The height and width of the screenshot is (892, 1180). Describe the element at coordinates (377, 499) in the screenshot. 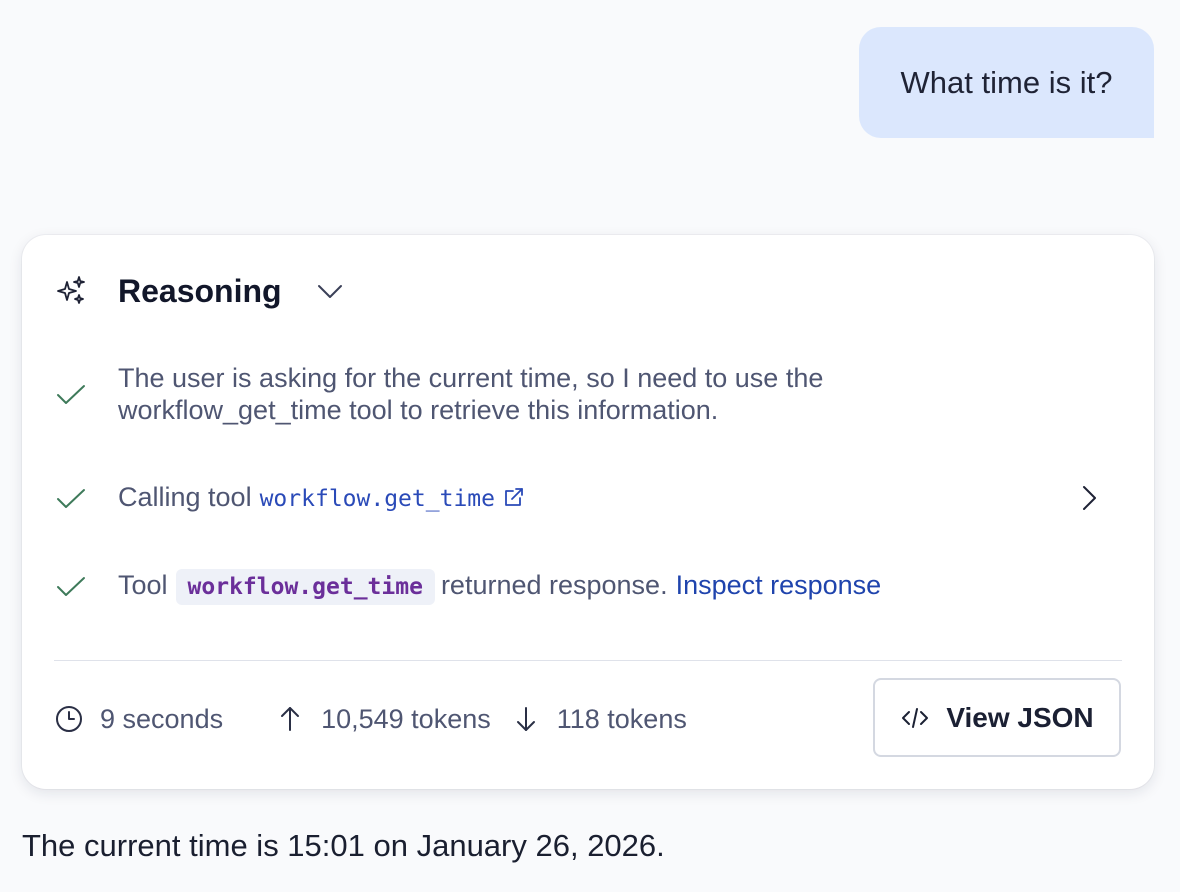

I see `tool-name-link: workflow.get_time` at that location.